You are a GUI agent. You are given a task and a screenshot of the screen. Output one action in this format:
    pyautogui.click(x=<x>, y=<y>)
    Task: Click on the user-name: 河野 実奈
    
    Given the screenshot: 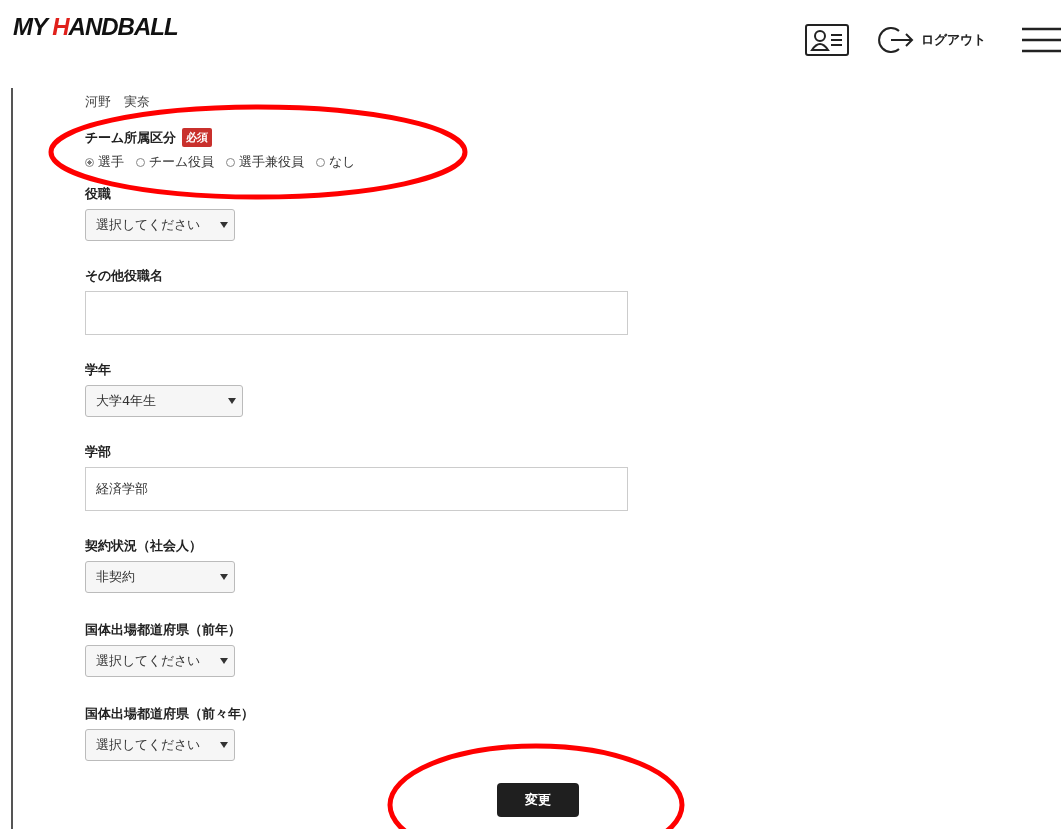 What is the action you would take?
    pyautogui.click(x=118, y=102)
    